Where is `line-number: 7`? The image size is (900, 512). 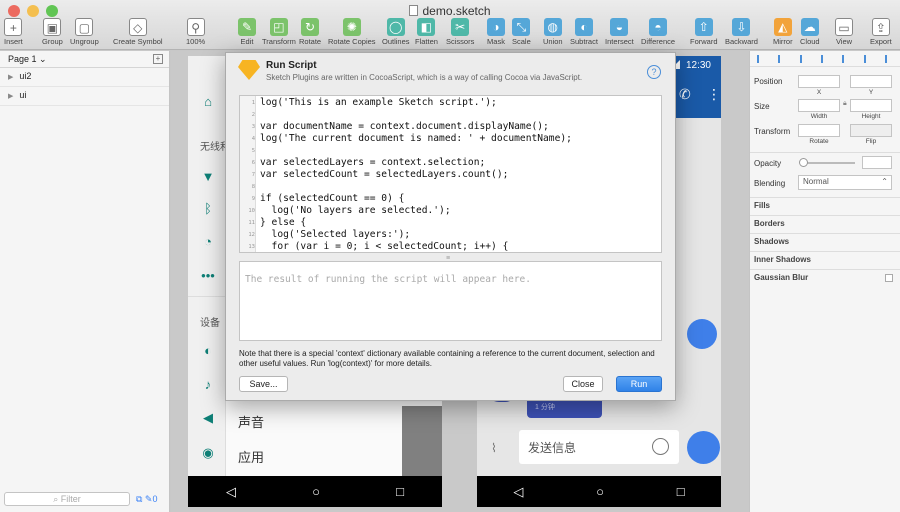 line-number: 7 is located at coordinates (253, 175).